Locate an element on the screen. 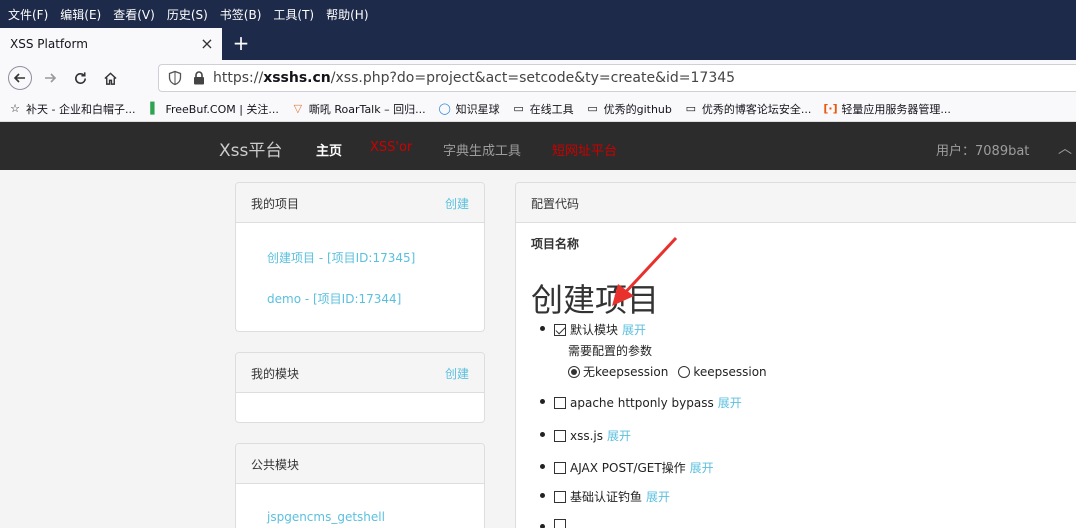 Image resolution: width=1076 pixels, height=528 pixels. chevron-up-icon: ︿ is located at coordinates (1065, 148).